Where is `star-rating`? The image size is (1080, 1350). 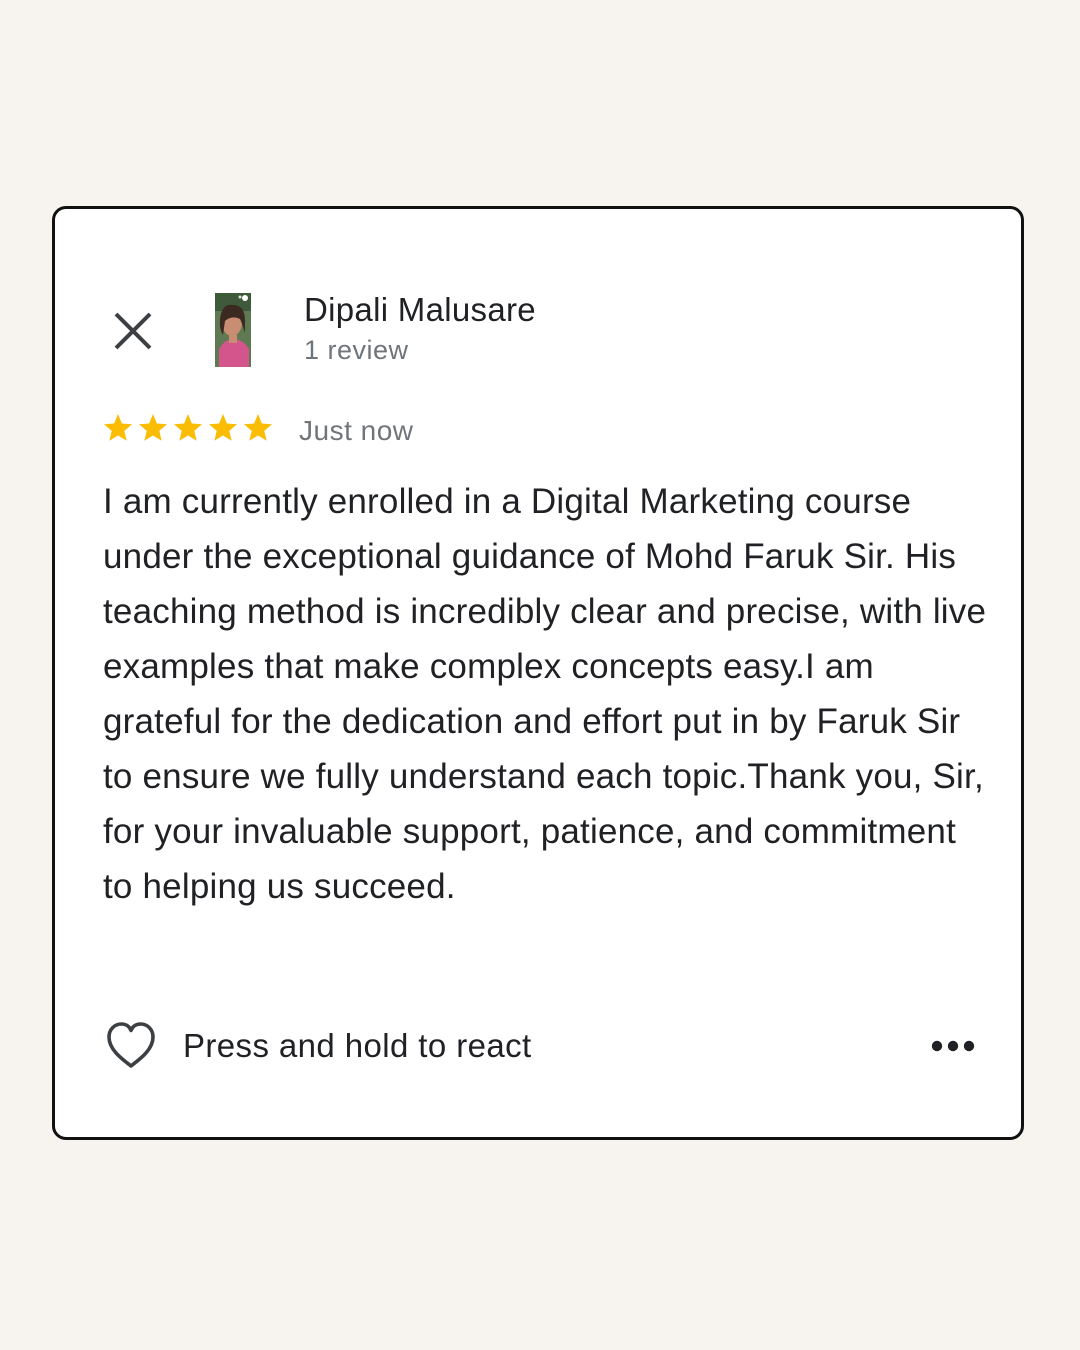 star-rating is located at coordinates (188, 428).